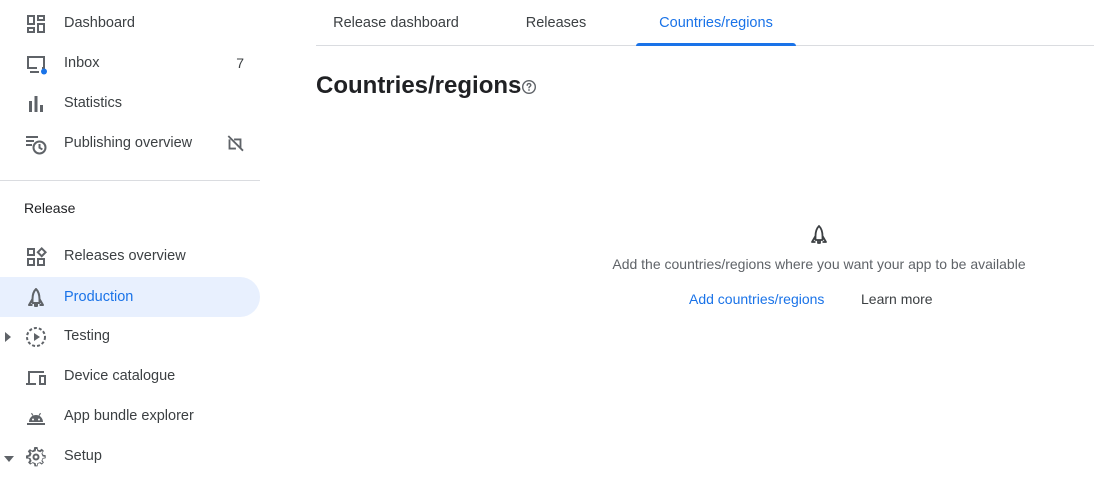  What do you see at coordinates (756, 299) in the screenshot?
I see `add-countries-link: Add countries/regions` at bounding box center [756, 299].